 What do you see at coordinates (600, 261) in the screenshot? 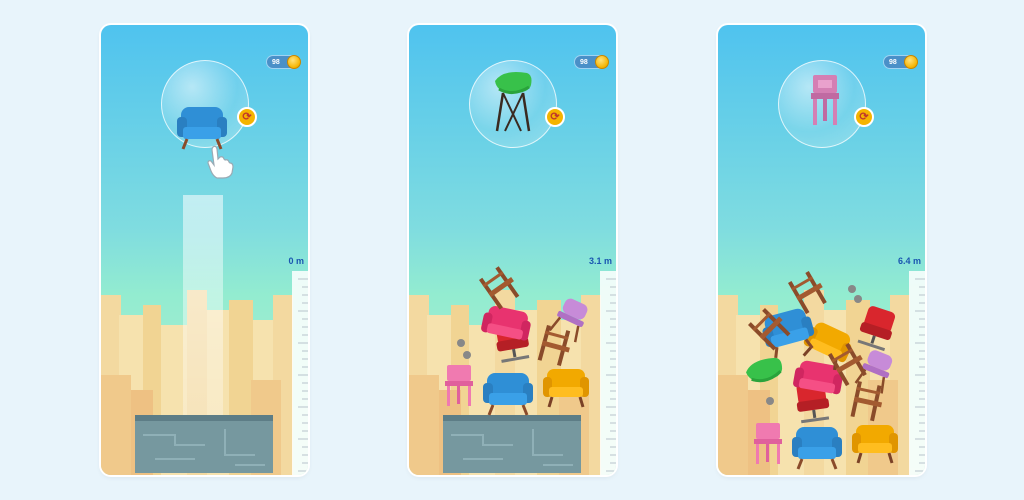
I see `height-readout: 3.1 m` at bounding box center [600, 261].